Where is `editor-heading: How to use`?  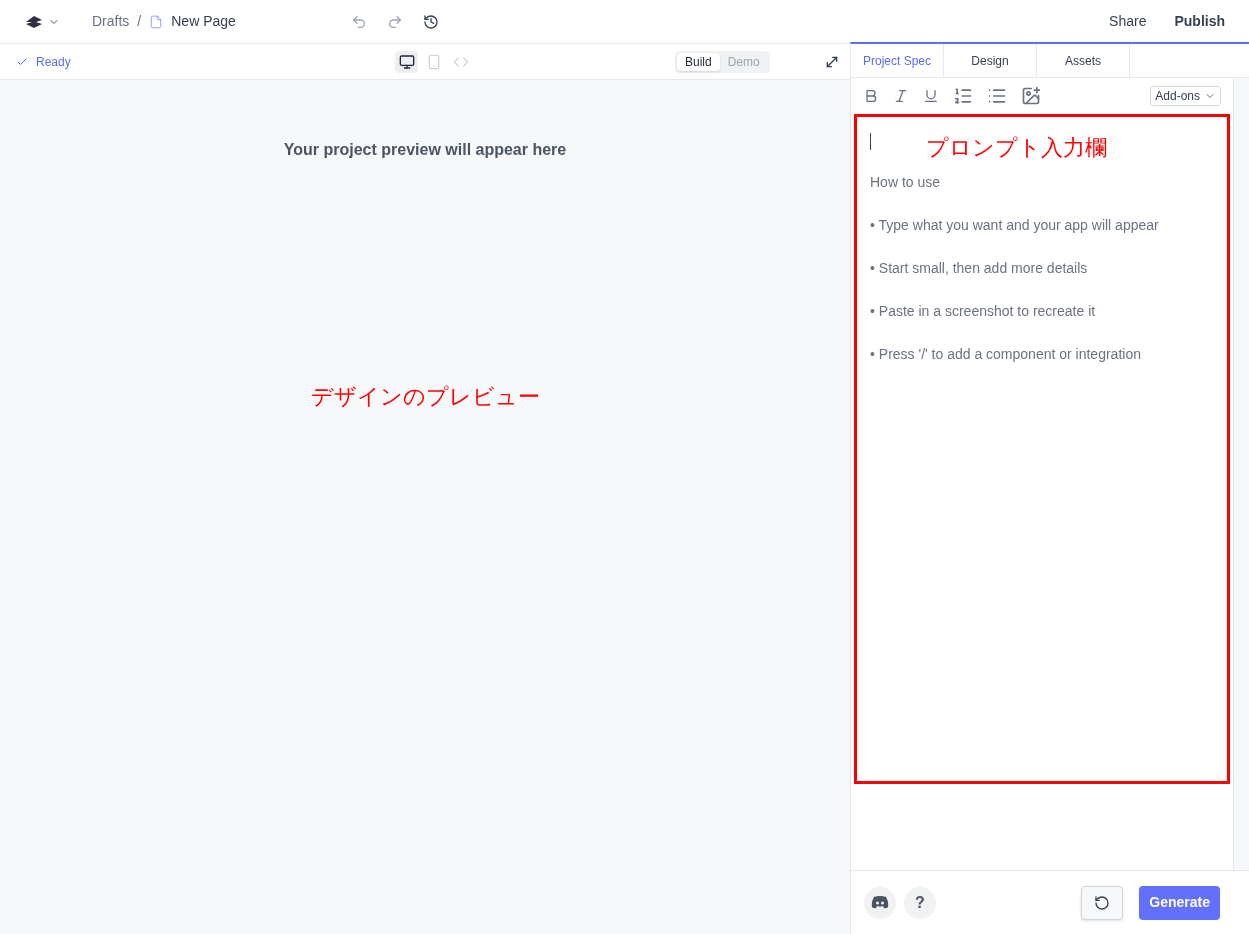 editor-heading: How to use is located at coordinates (906, 182).